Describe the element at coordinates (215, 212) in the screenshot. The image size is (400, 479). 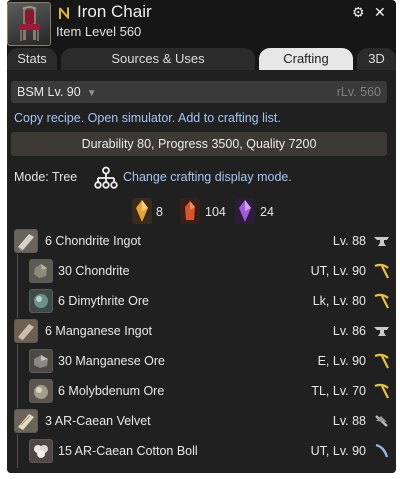
I see `crystal-count: 104` at that location.